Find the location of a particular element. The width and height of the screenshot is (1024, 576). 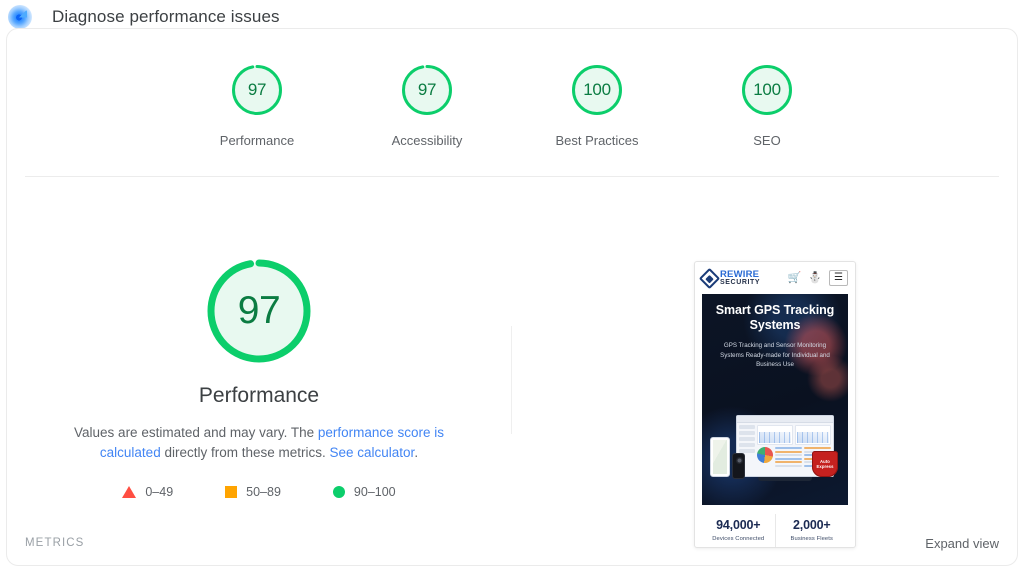

column-divider is located at coordinates (511, 380).